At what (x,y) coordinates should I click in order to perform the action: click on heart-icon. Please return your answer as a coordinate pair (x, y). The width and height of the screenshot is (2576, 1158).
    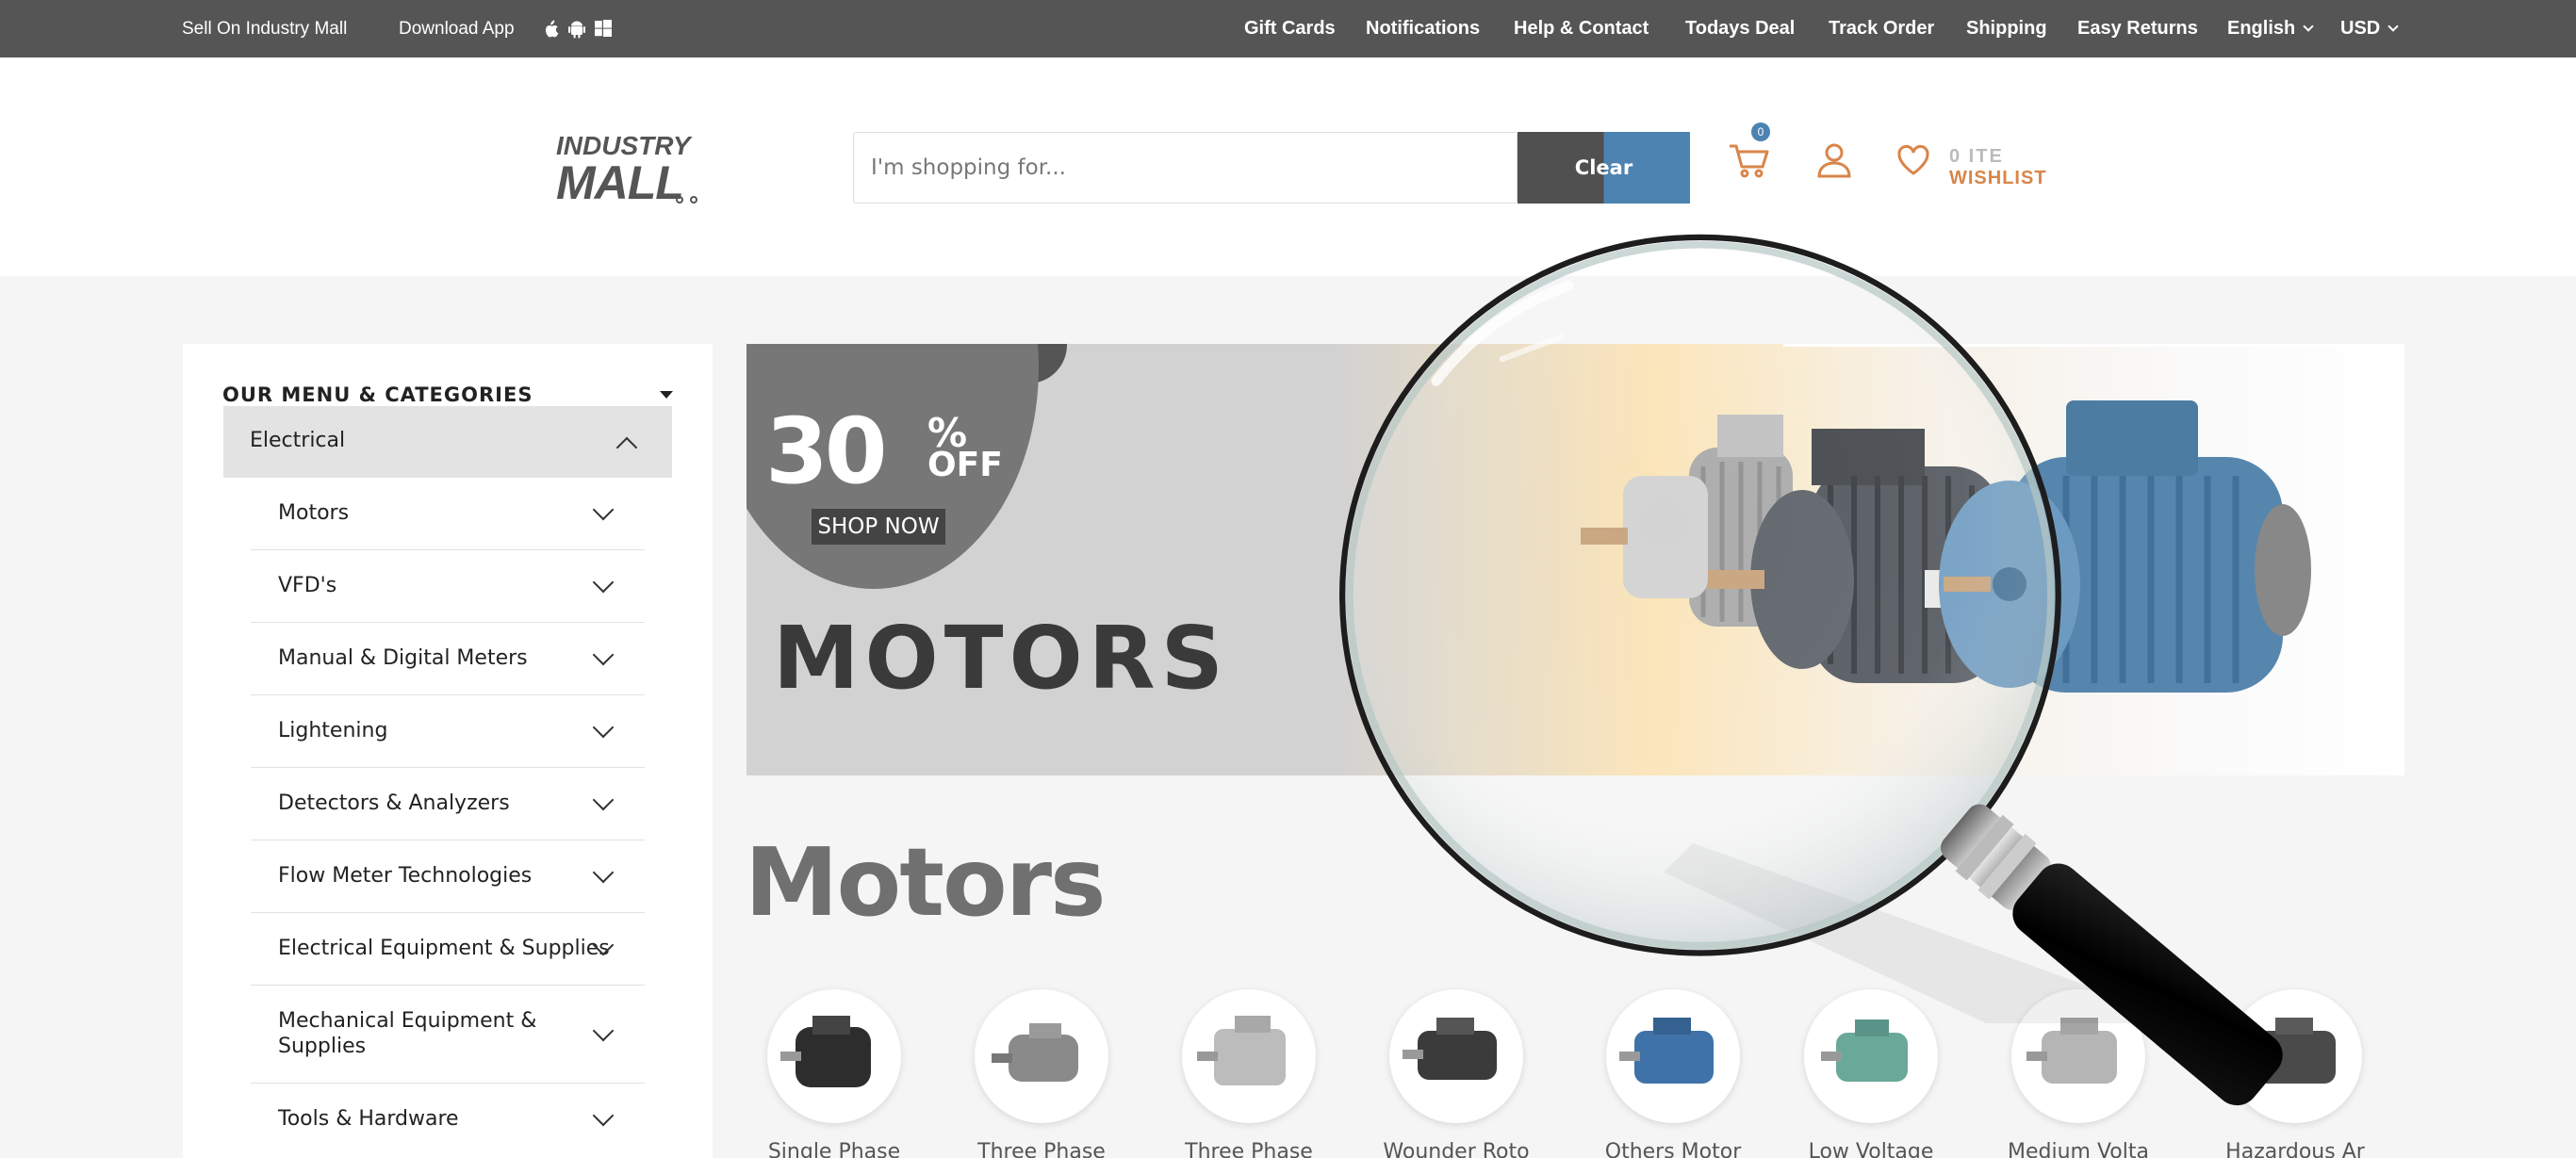
    Looking at the image, I should click on (1913, 160).